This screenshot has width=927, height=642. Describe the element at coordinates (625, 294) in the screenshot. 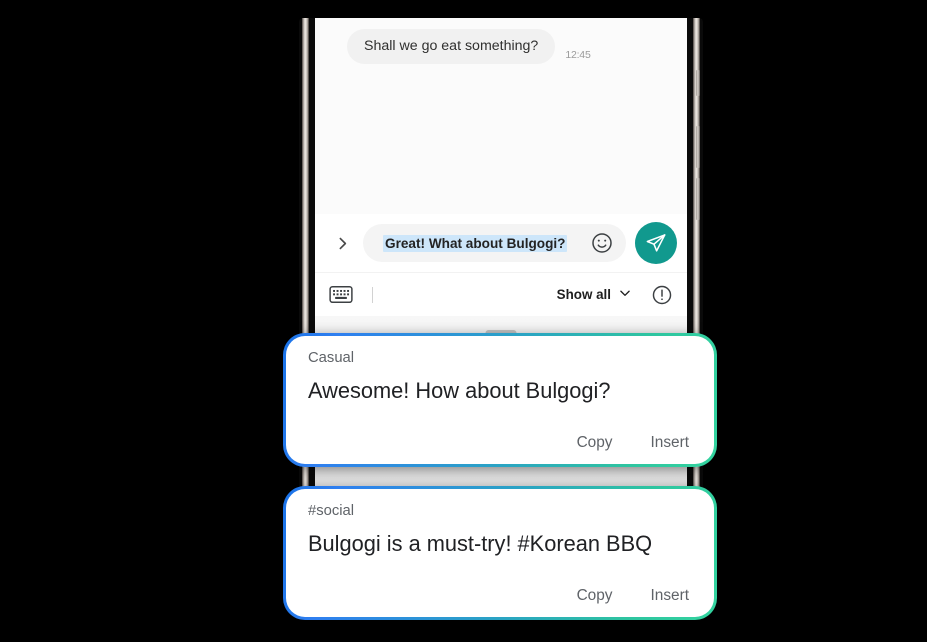

I see `chevron-down-icon` at that location.